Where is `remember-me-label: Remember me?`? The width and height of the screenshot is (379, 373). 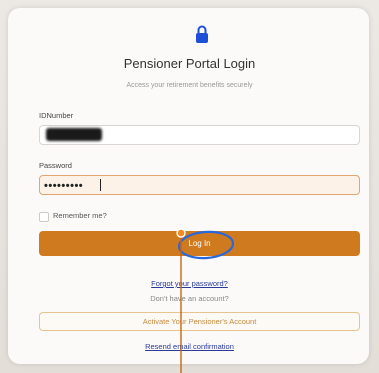 remember-me-label: Remember me? is located at coordinates (80, 215).